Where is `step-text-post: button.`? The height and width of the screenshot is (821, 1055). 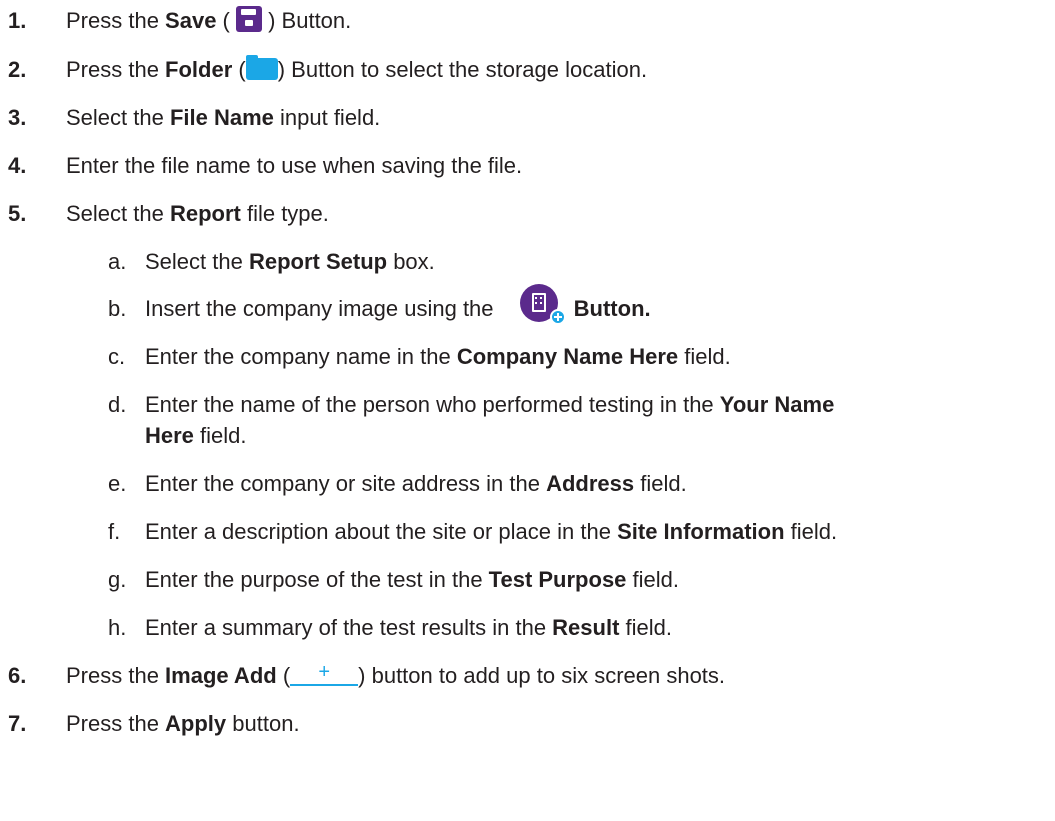
step-text-post: button. is located at coordinates (263, 723).